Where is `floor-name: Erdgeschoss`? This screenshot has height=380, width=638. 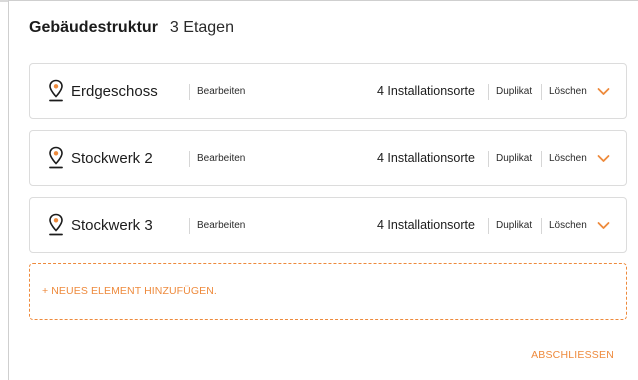
floor-name: Erdgeschoss is located at coordinates (114, 91).